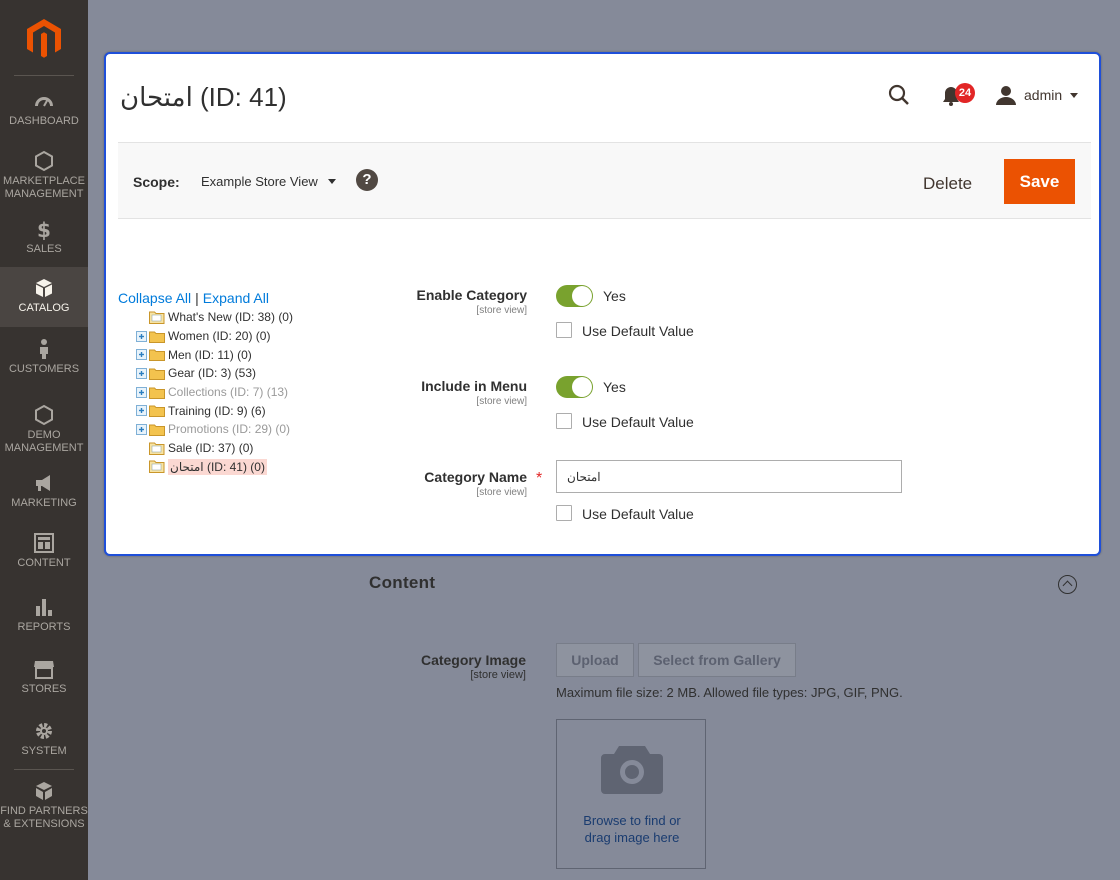 The image size is (1120, 880). I want to click on sidebar-divider, so click(44, 769).